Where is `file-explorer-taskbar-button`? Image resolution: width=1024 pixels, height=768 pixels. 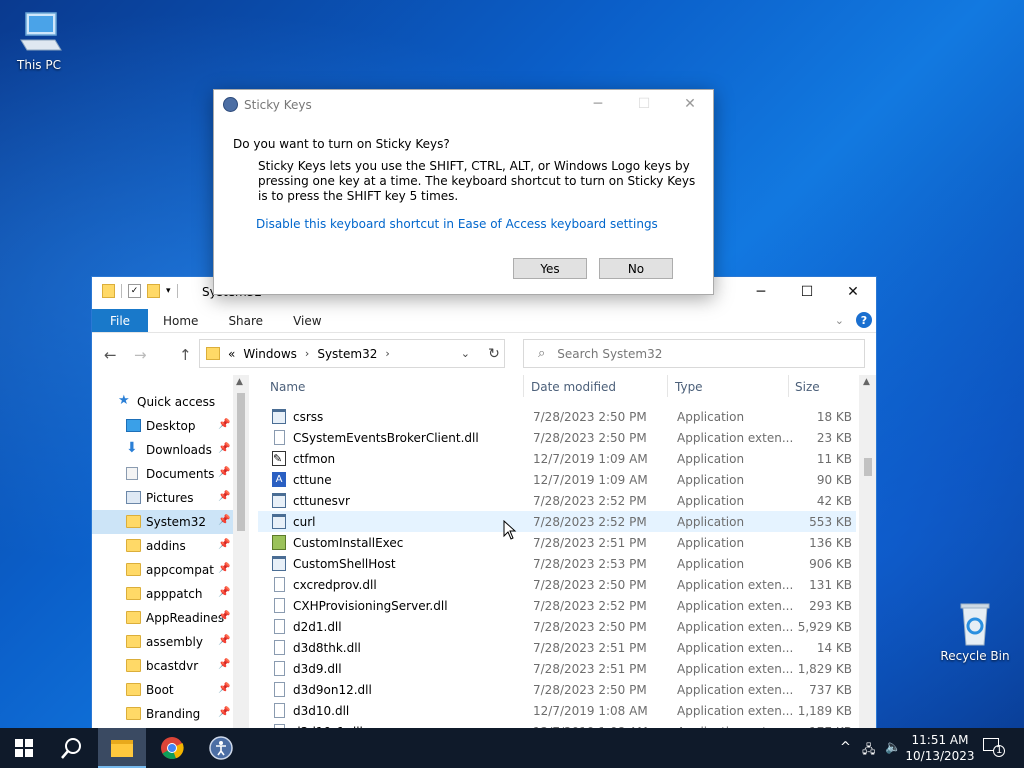
file-explorer-taskbar-button is located at coordinates (122, 748).